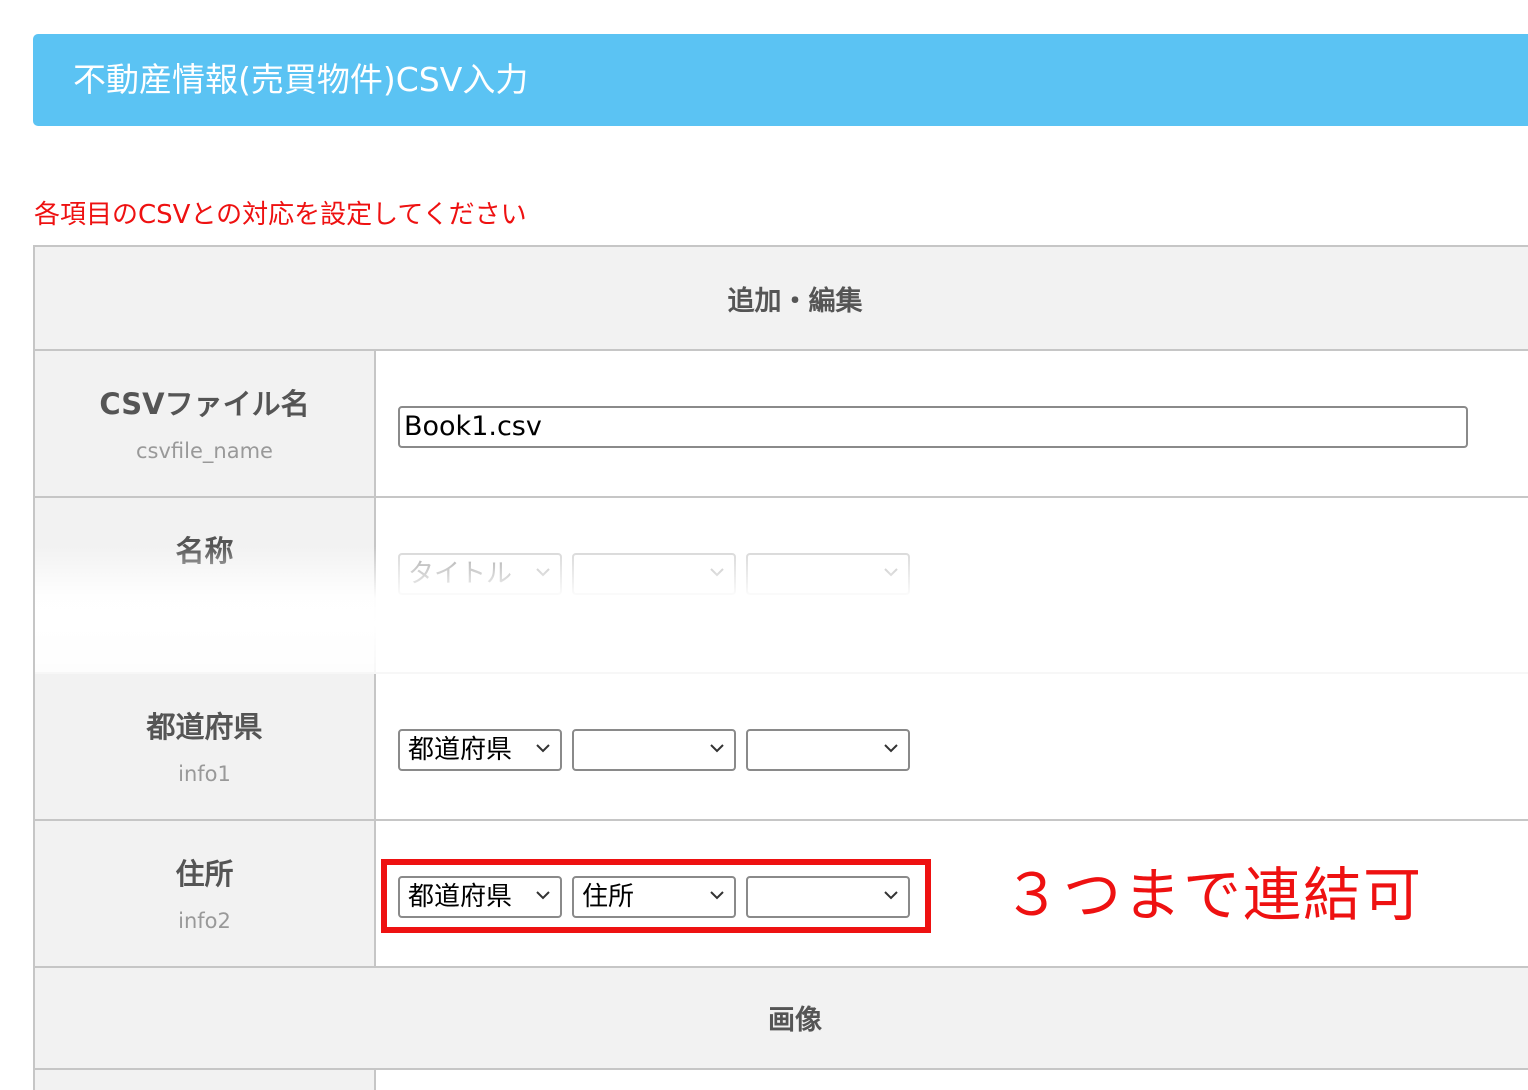 The width and height of the screenshot is (1528, 1090). I want to click on label-cell: 住所 info2, so click(205, 893).